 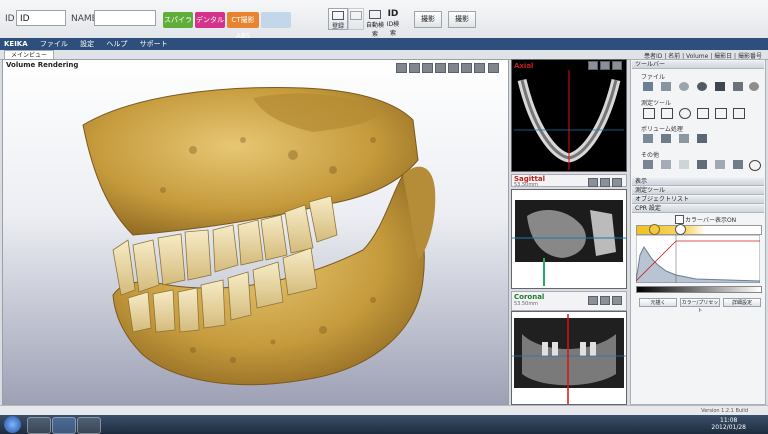 I want to click on save-icon, so click(x=666, y=86).